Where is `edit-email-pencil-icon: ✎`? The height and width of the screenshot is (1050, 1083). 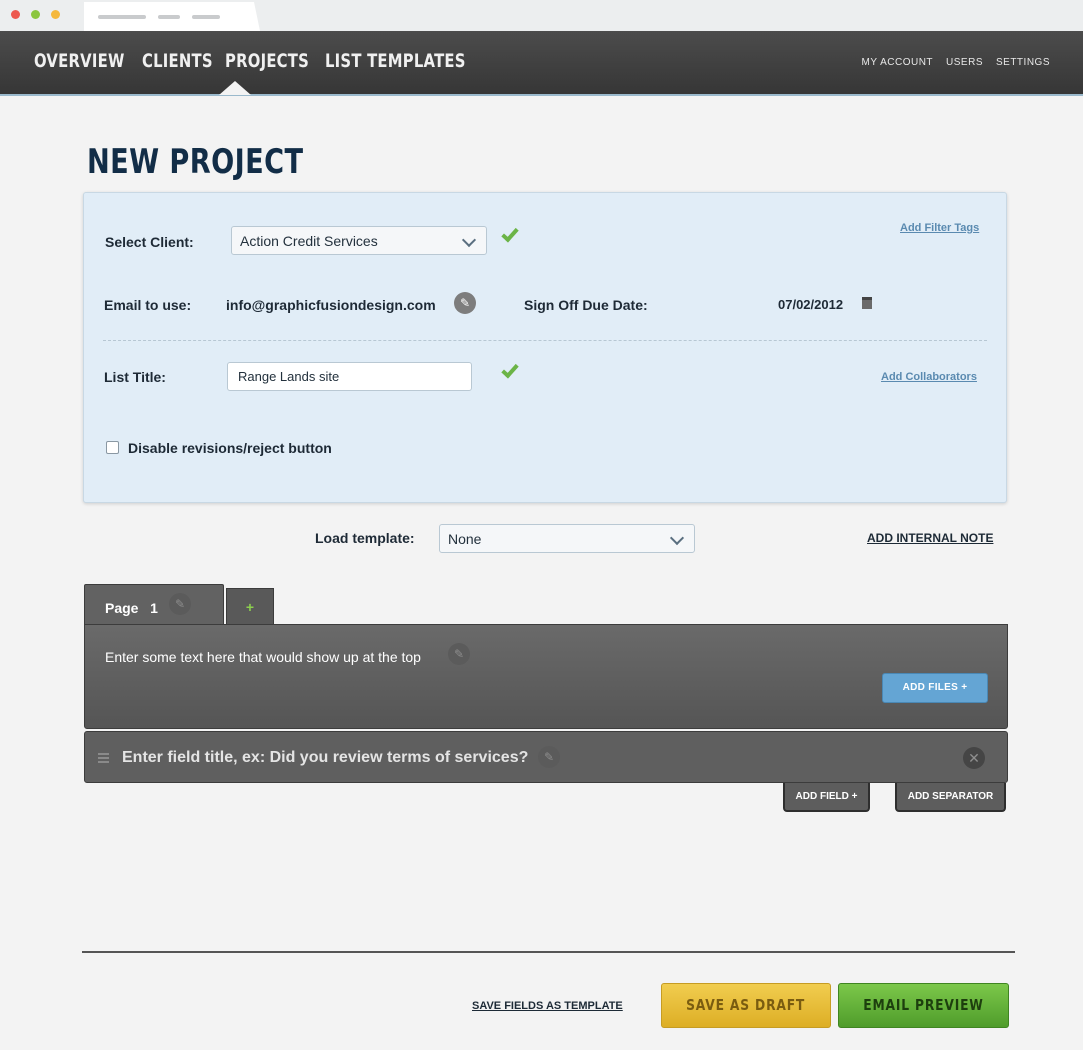 edit-email-pencil-icon: ✎ is located at coordinates (465, 303).